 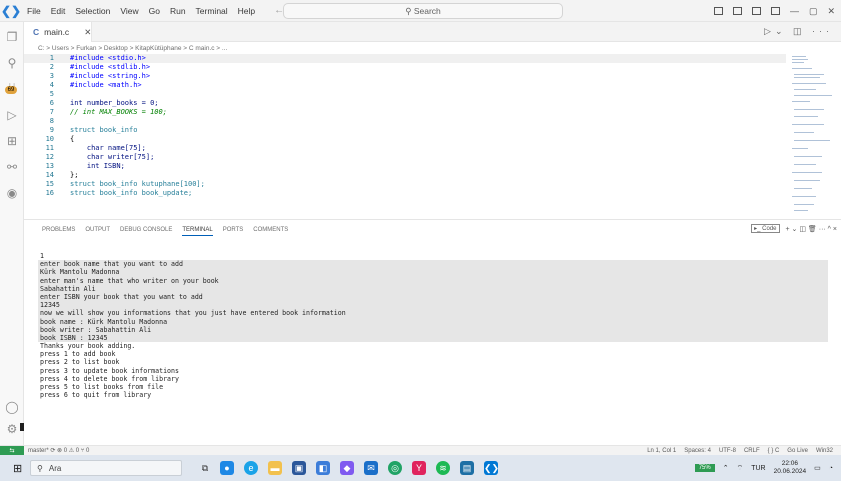 I want to click on terminal-line: press 5 to list books from file, so click(x=102, y=387).